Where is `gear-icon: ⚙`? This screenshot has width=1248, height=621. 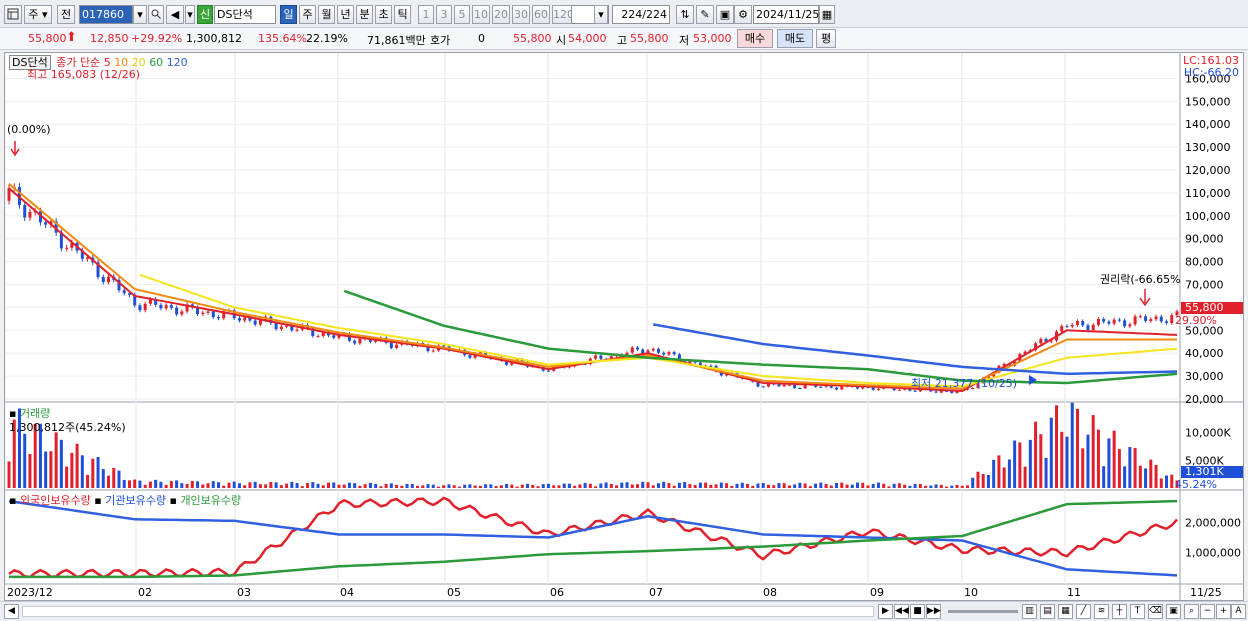
gear-icon: ⚙ is located at coordinates (743, 14).